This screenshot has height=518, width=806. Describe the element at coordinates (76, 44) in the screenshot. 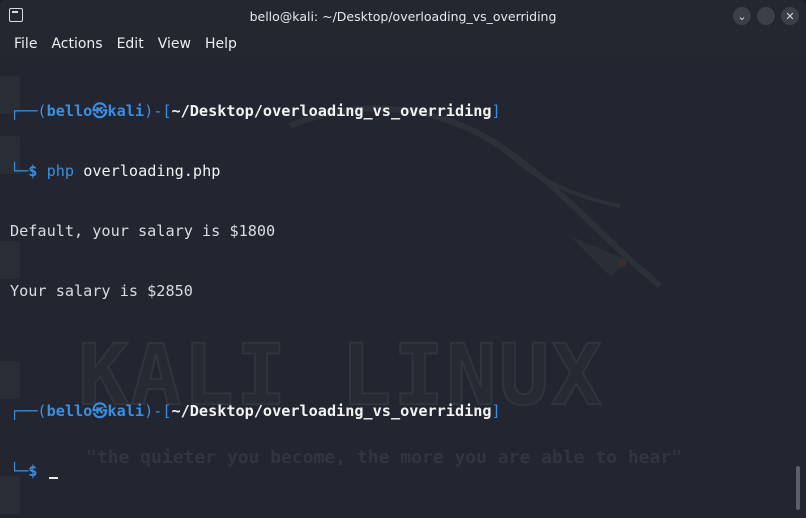

I see `menu-actions: Actions` at that location.